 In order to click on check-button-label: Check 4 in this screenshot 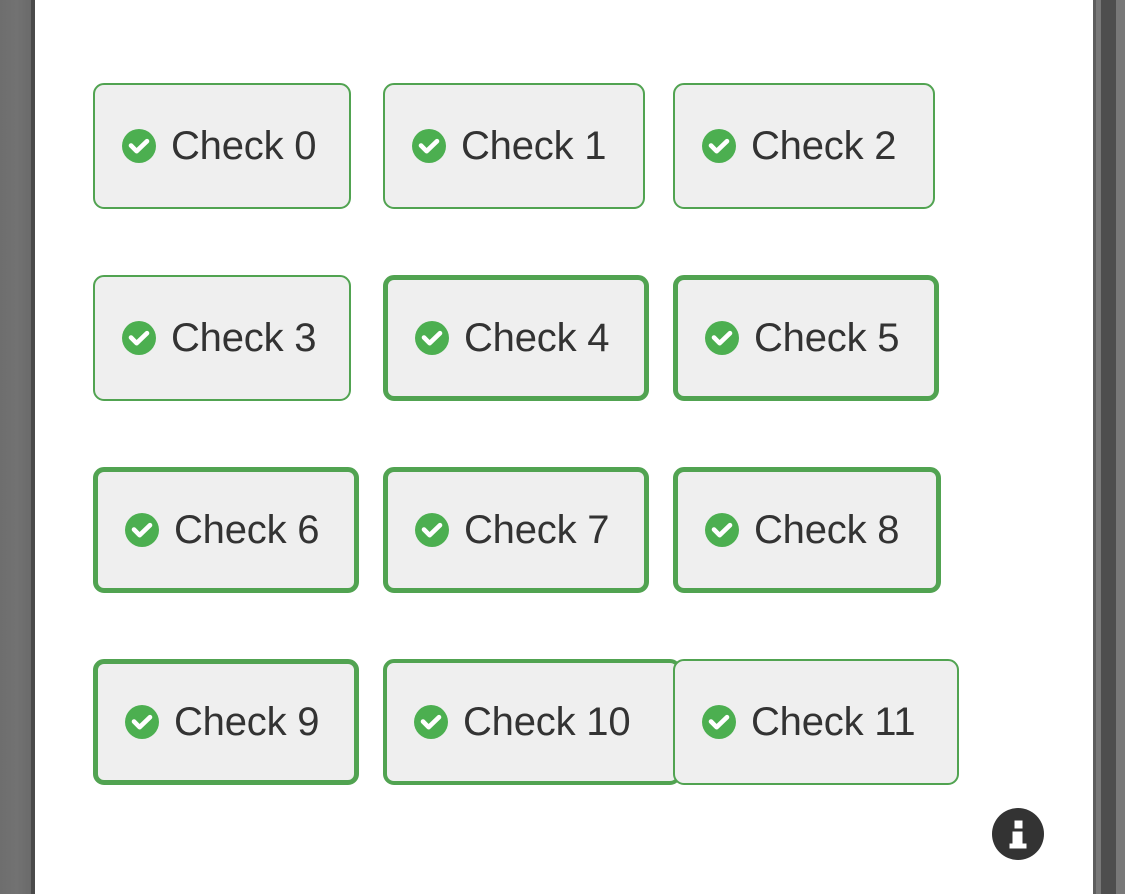, I will do `click(537, 338)`.